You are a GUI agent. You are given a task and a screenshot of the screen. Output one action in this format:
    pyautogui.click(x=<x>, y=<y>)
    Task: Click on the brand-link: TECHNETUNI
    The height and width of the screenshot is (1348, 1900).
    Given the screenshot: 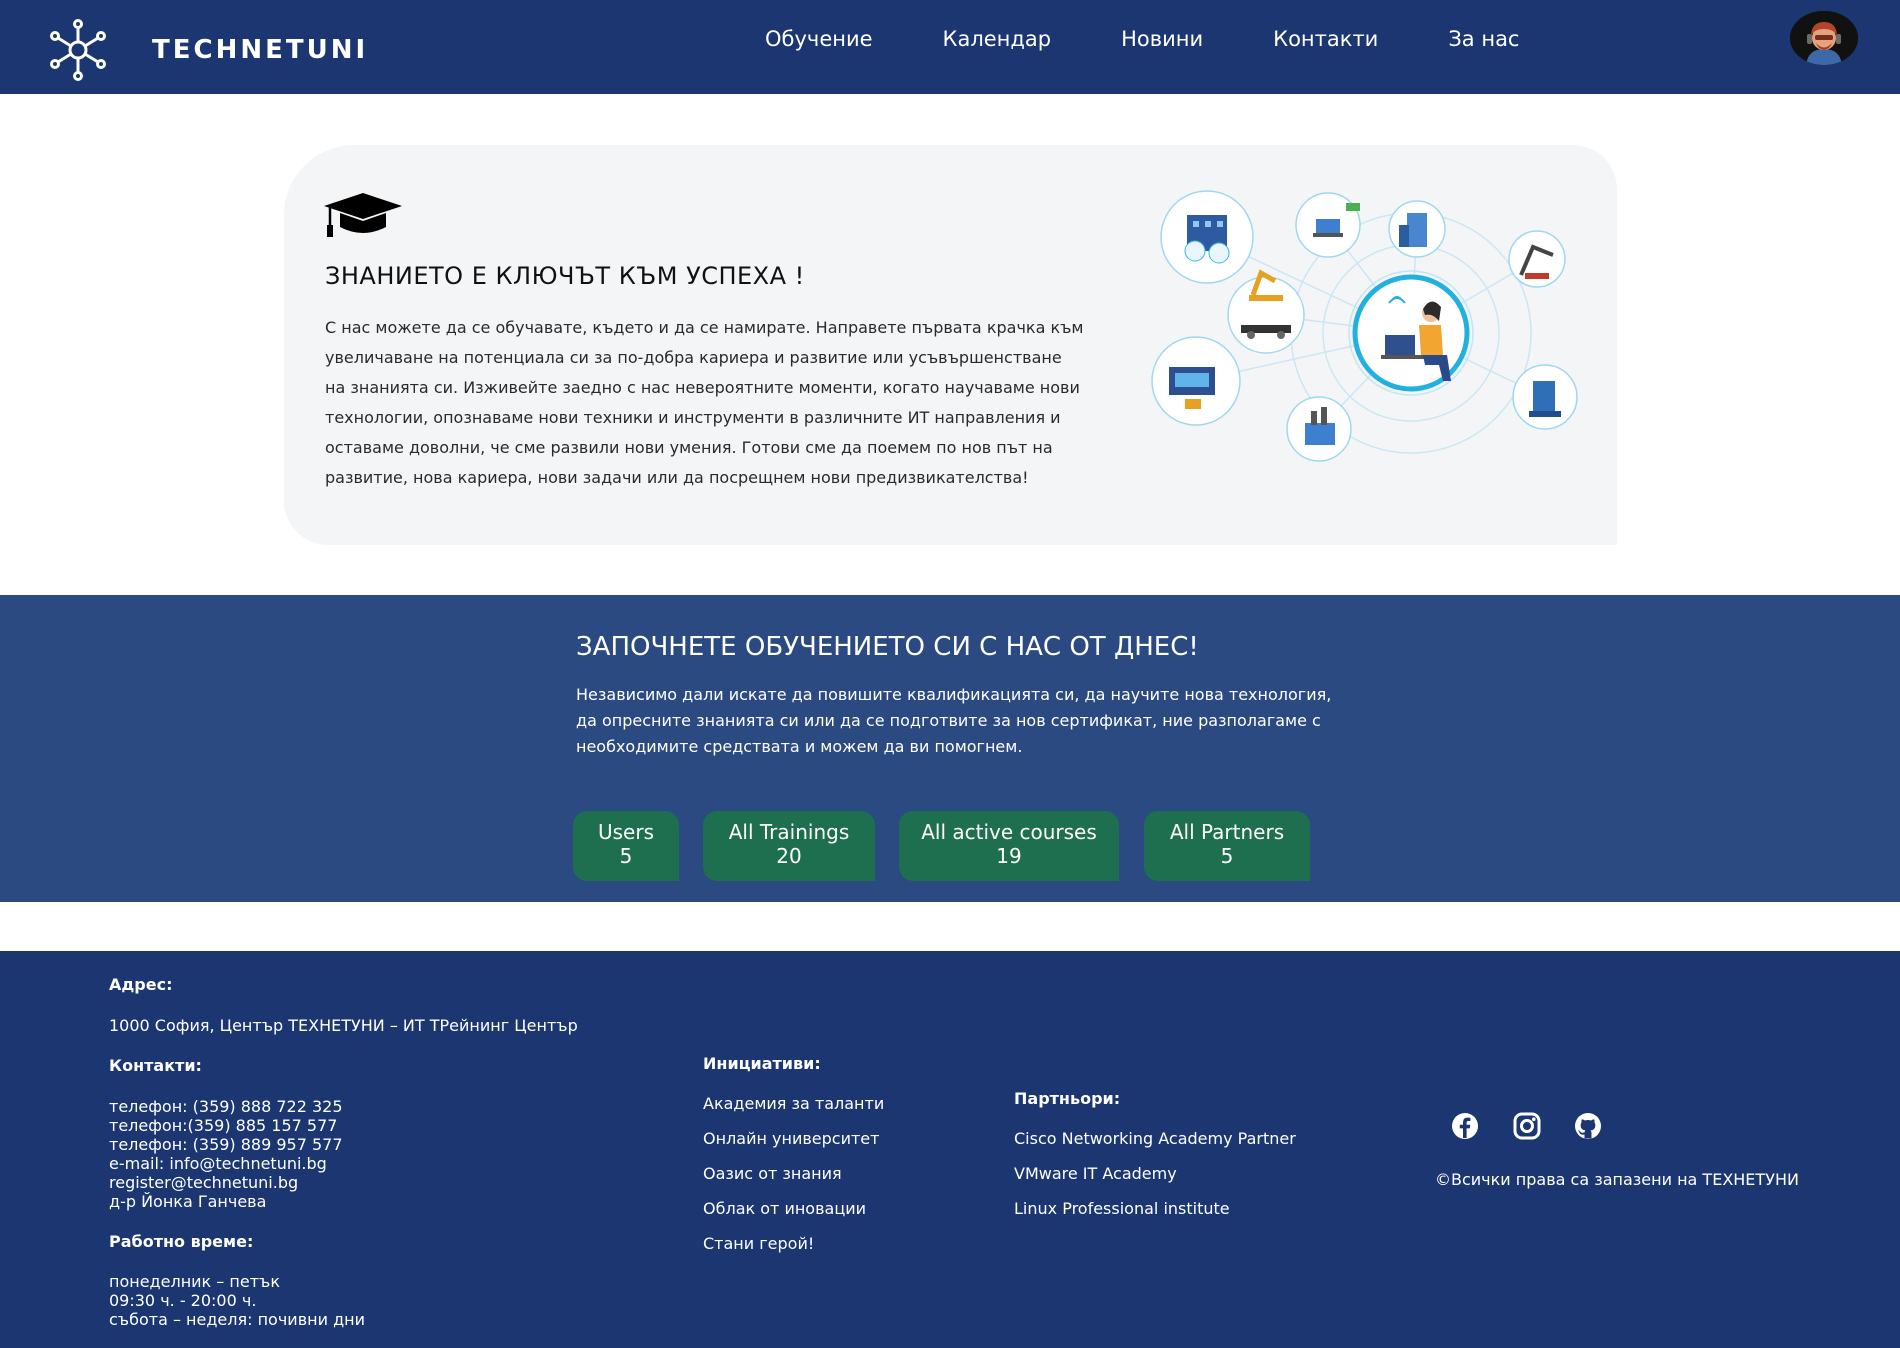 What is the action you would take?
    pyautogui.click(x=207, y=50)
    